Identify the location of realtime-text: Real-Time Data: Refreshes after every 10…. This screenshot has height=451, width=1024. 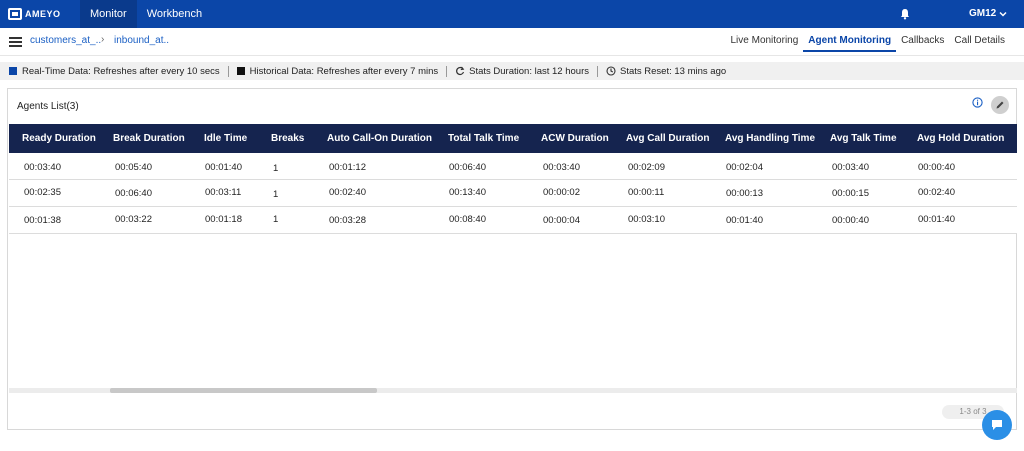
(121, 71).